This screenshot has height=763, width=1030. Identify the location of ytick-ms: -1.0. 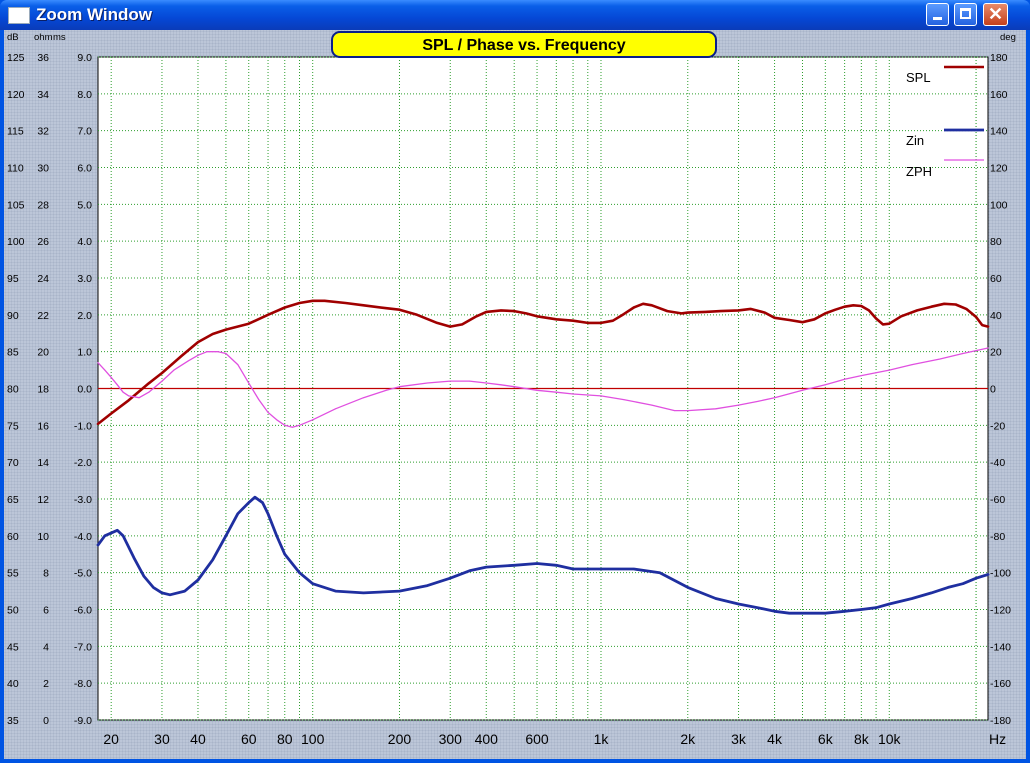
(83, 426).